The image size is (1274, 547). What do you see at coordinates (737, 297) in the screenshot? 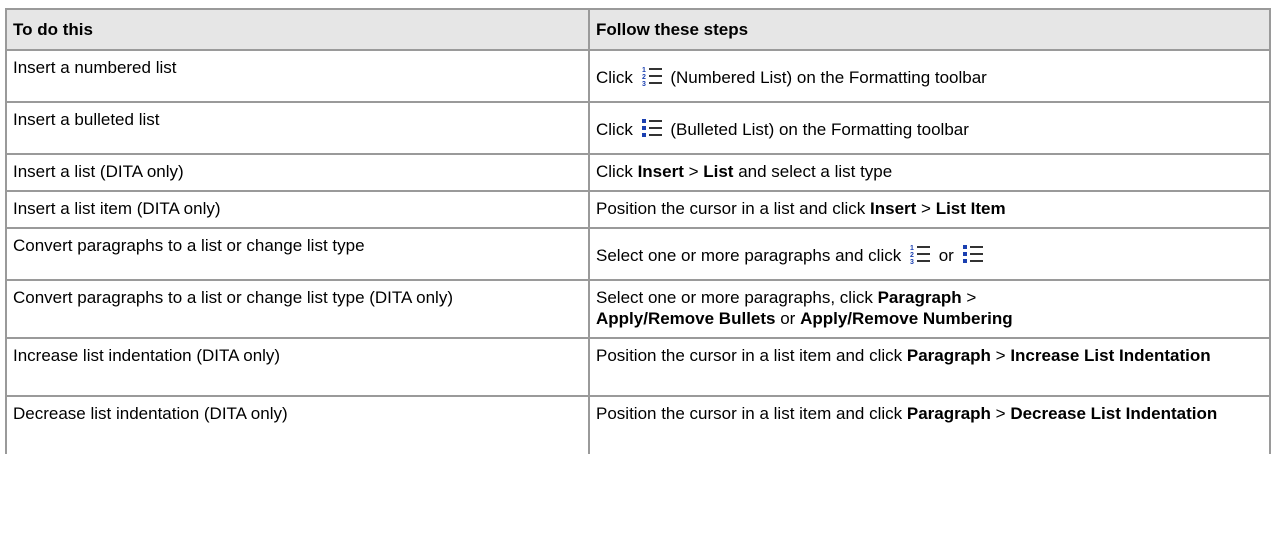
I see `step-text: Select one or more paragraphs, click` at bounding box center [737, 297].